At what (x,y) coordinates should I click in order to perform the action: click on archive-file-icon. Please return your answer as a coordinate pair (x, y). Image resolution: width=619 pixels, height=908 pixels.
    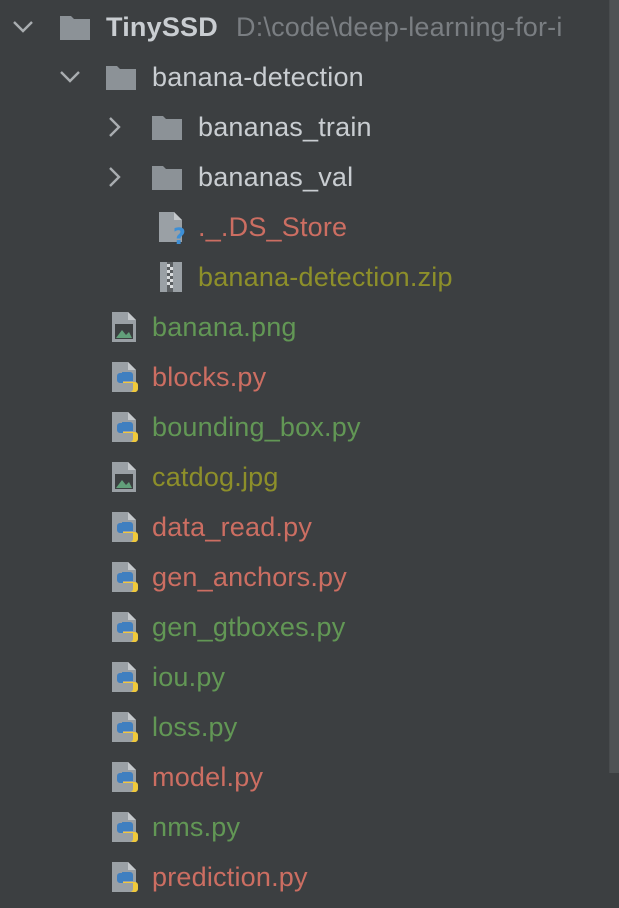
    Looking at the image, I should click on (171, 277).